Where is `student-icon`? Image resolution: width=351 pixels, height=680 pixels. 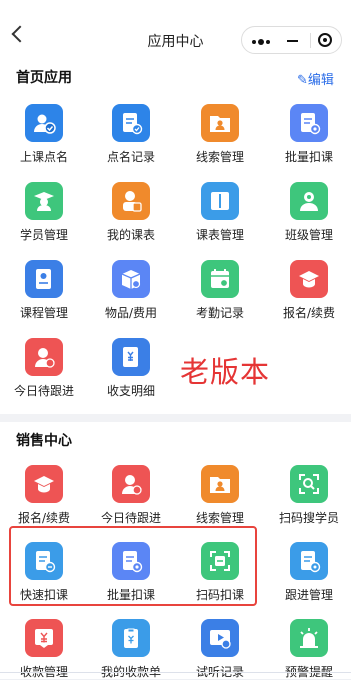 student-icon is located at coordinates (44, 201).